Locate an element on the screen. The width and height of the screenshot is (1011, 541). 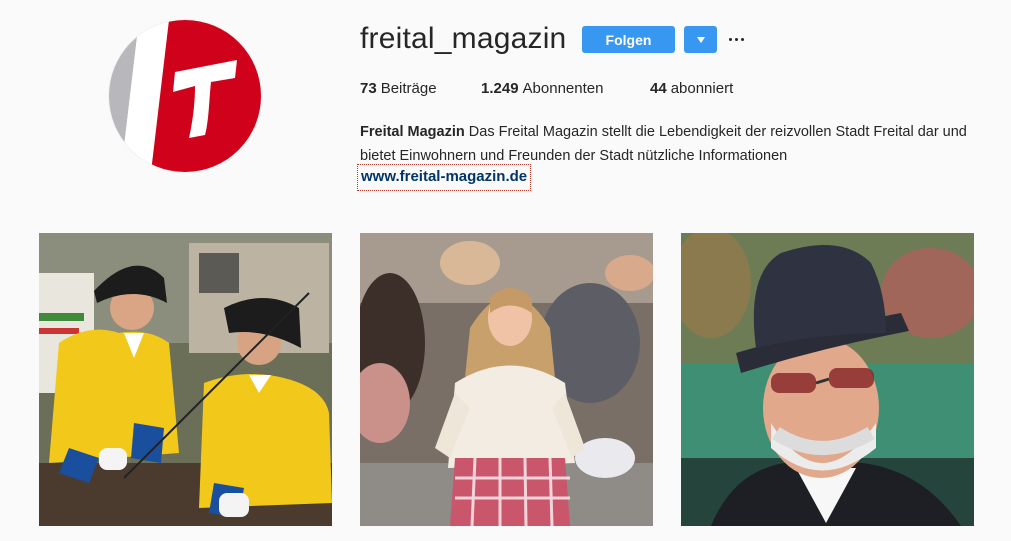
following-link: 44 abonniert is located at coordinates (691, 88).